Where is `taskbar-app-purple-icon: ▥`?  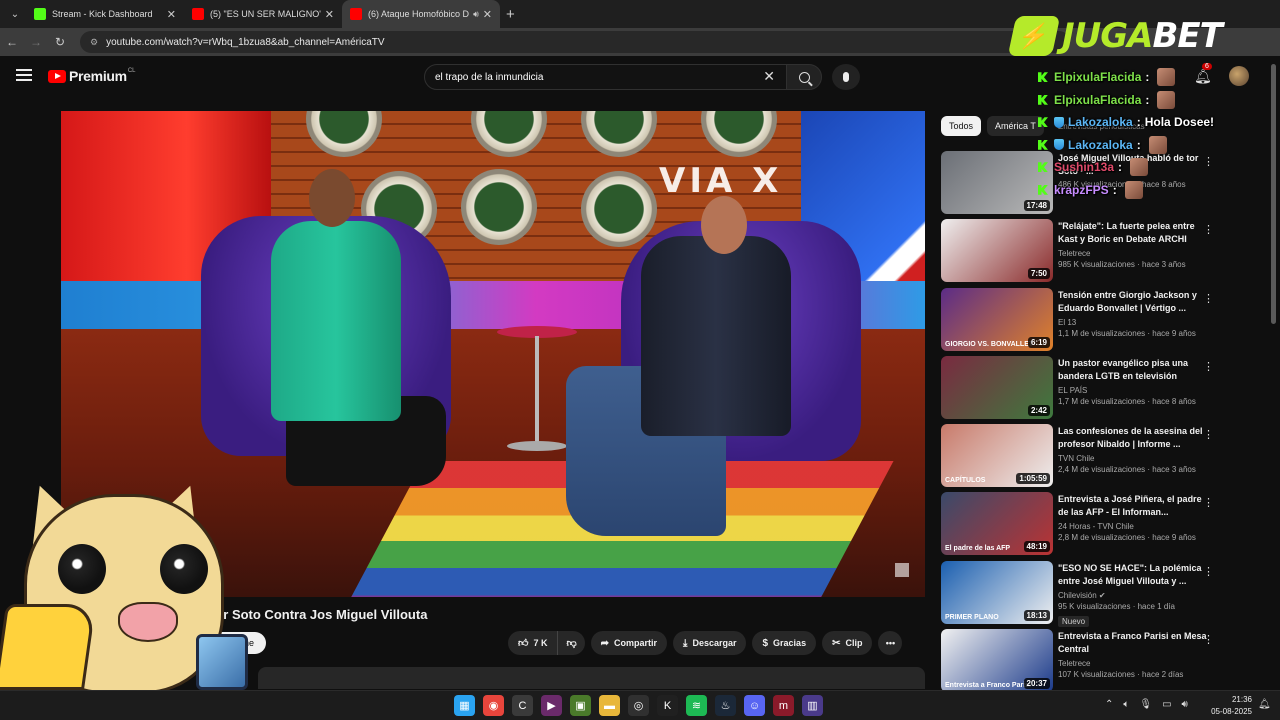 taskbar-app-purple-icon: ▥ is located at coordinates (812, 705).